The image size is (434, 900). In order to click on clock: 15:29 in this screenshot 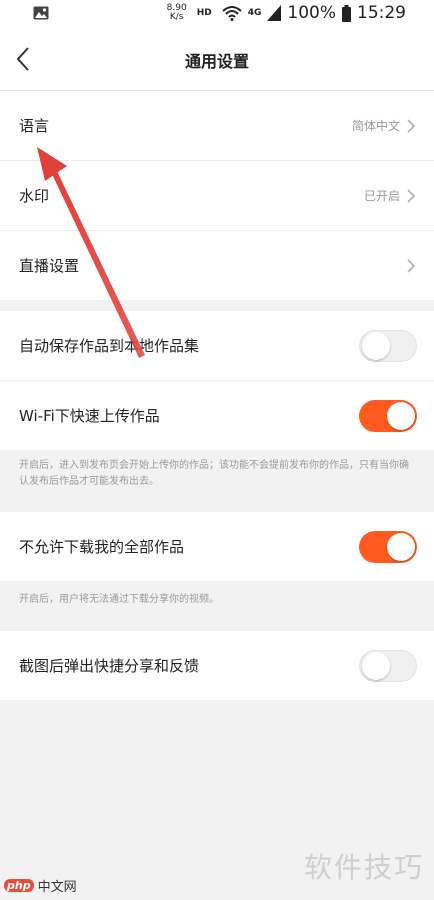, I will do `click(381, 13)`.